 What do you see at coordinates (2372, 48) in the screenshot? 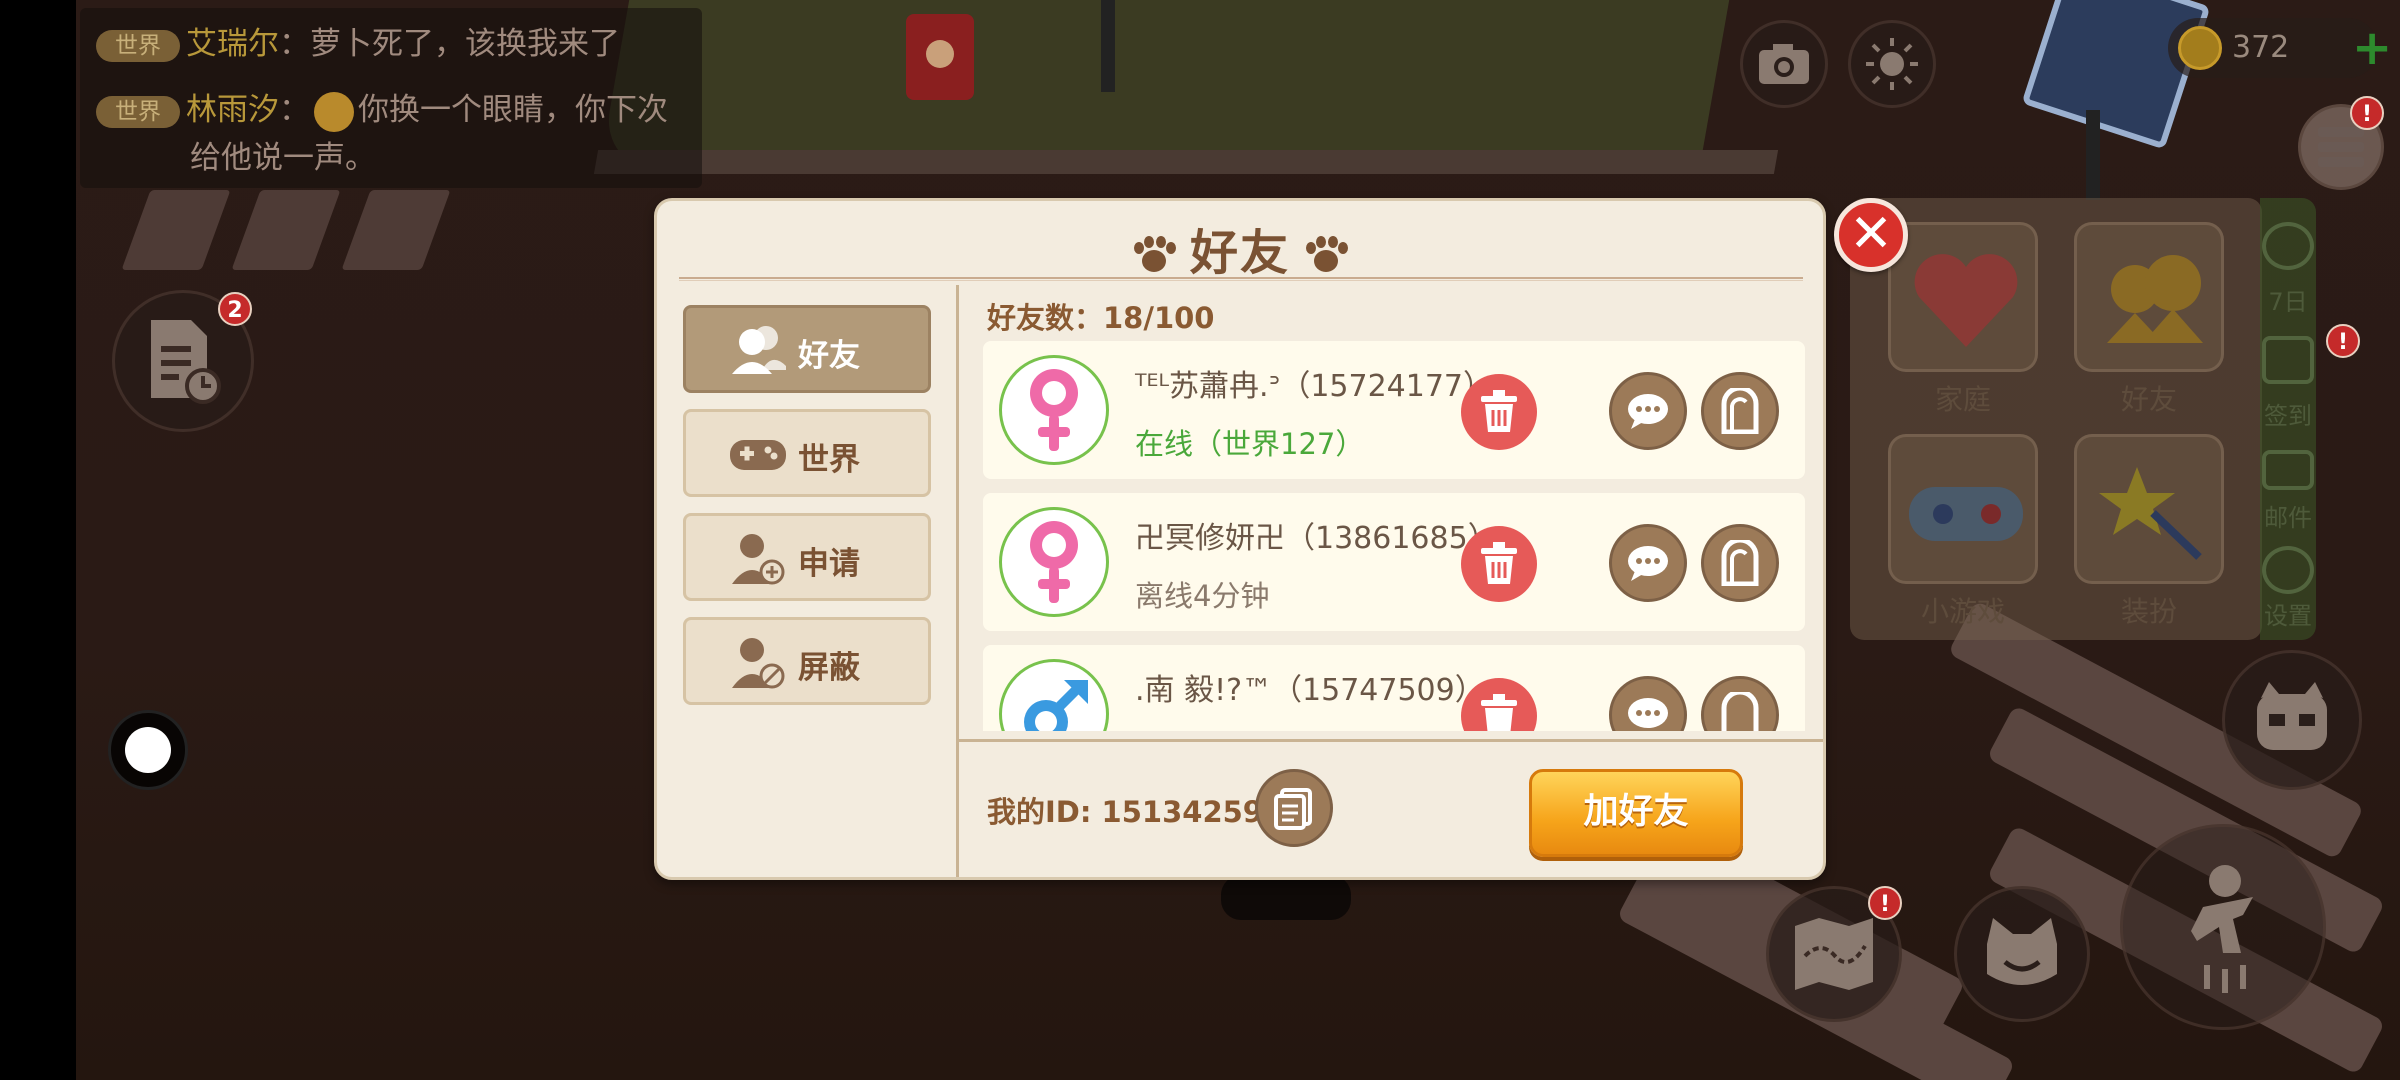
I see `add-coins-button: +` at bounding box center [2372, 48].